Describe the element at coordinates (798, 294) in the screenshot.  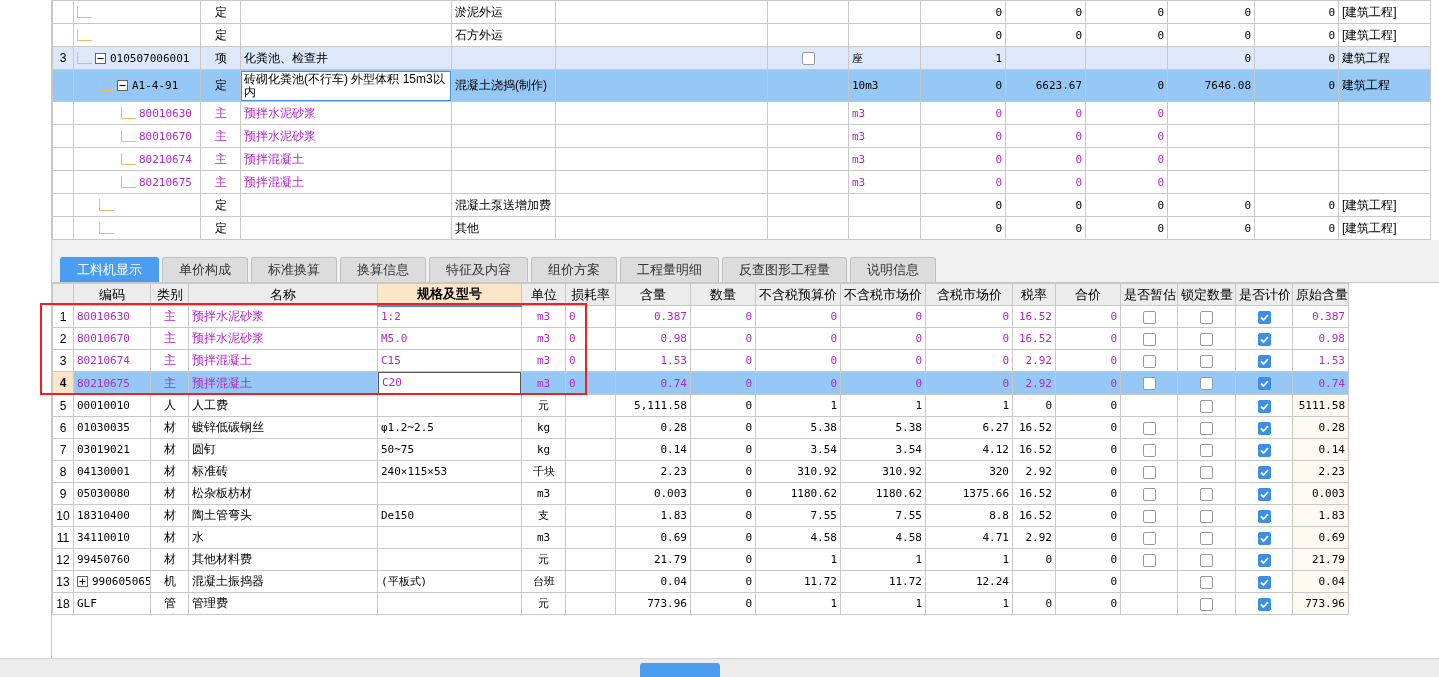
I see `column-header: 不含税预算价` at that location.